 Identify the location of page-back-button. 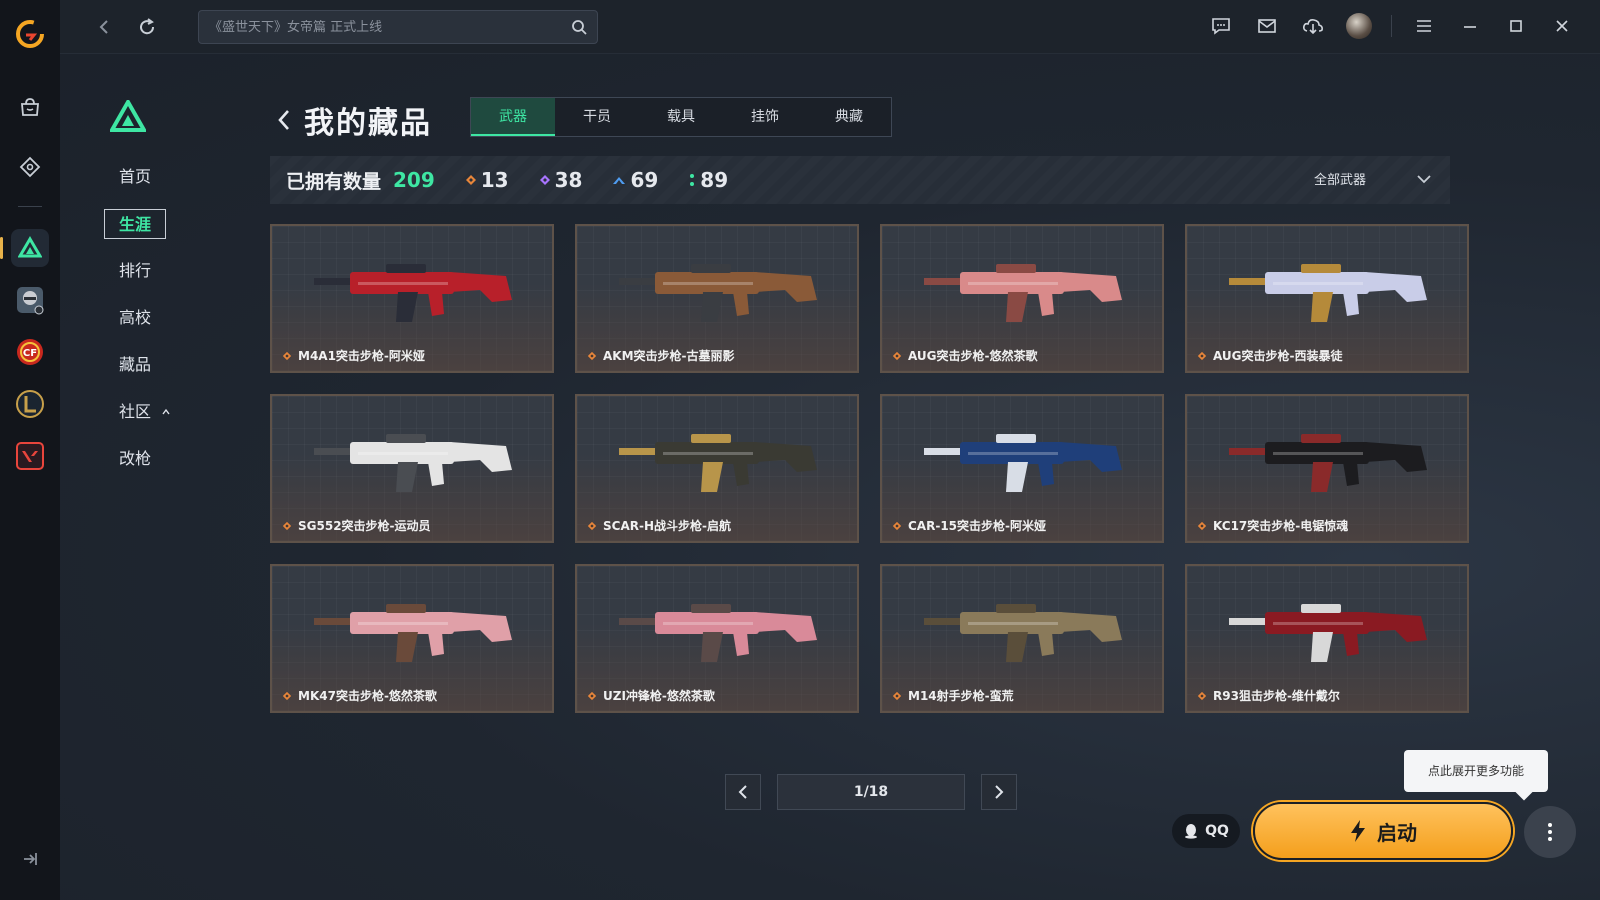
(284, 120).